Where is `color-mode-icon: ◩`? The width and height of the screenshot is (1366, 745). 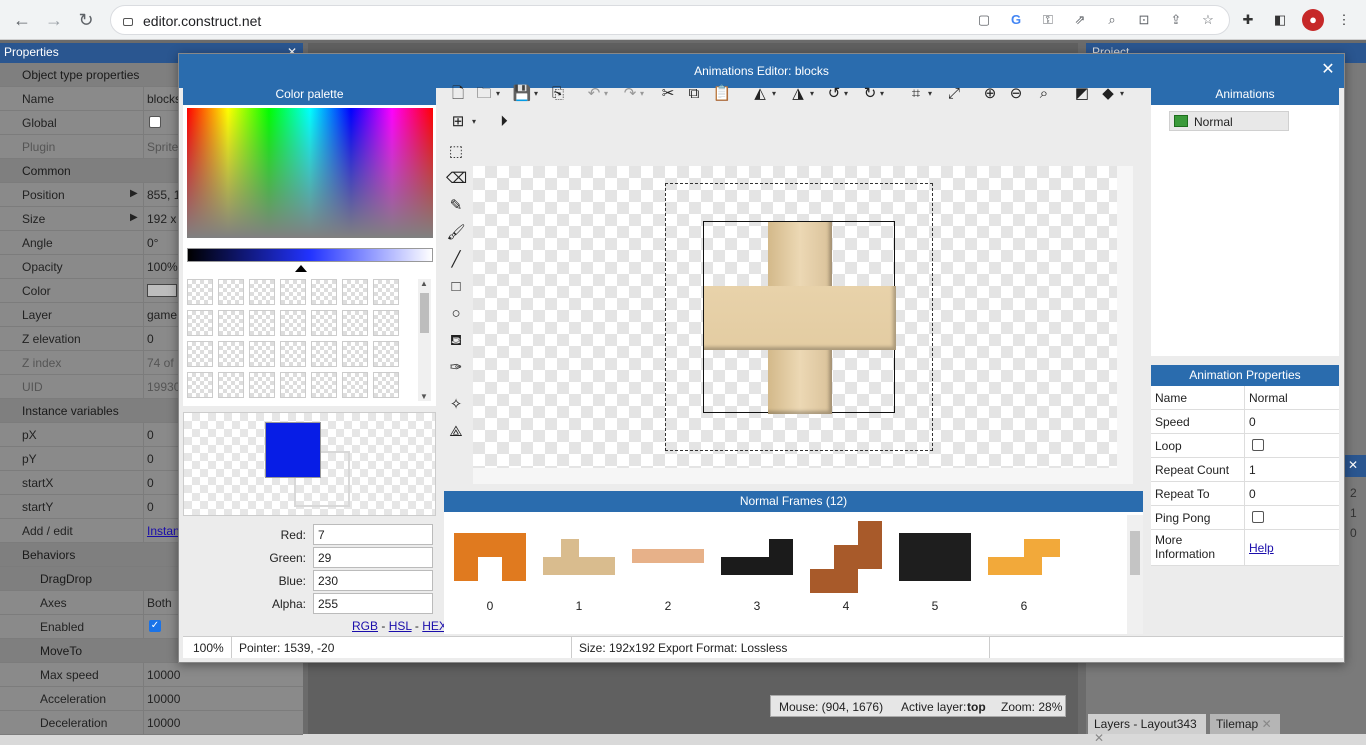 color-mode-icon: ◩ is located at coordinates (1082, 94).